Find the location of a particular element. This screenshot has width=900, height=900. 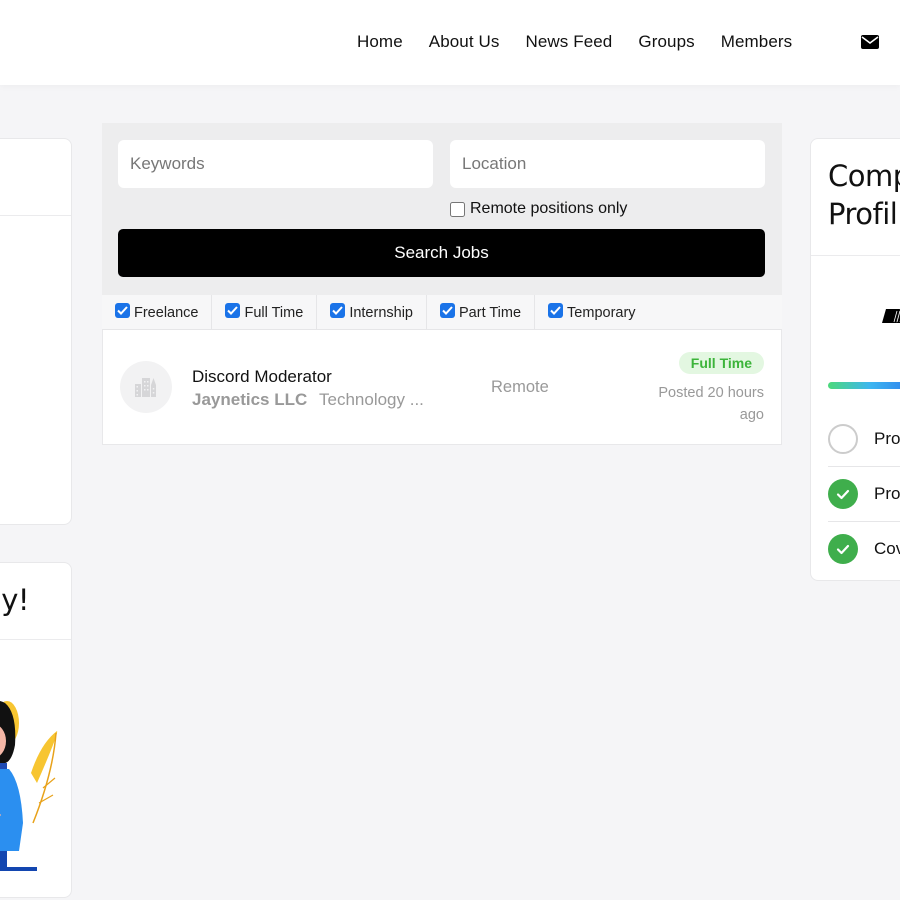

location-input is located at coordinates (607, 164).